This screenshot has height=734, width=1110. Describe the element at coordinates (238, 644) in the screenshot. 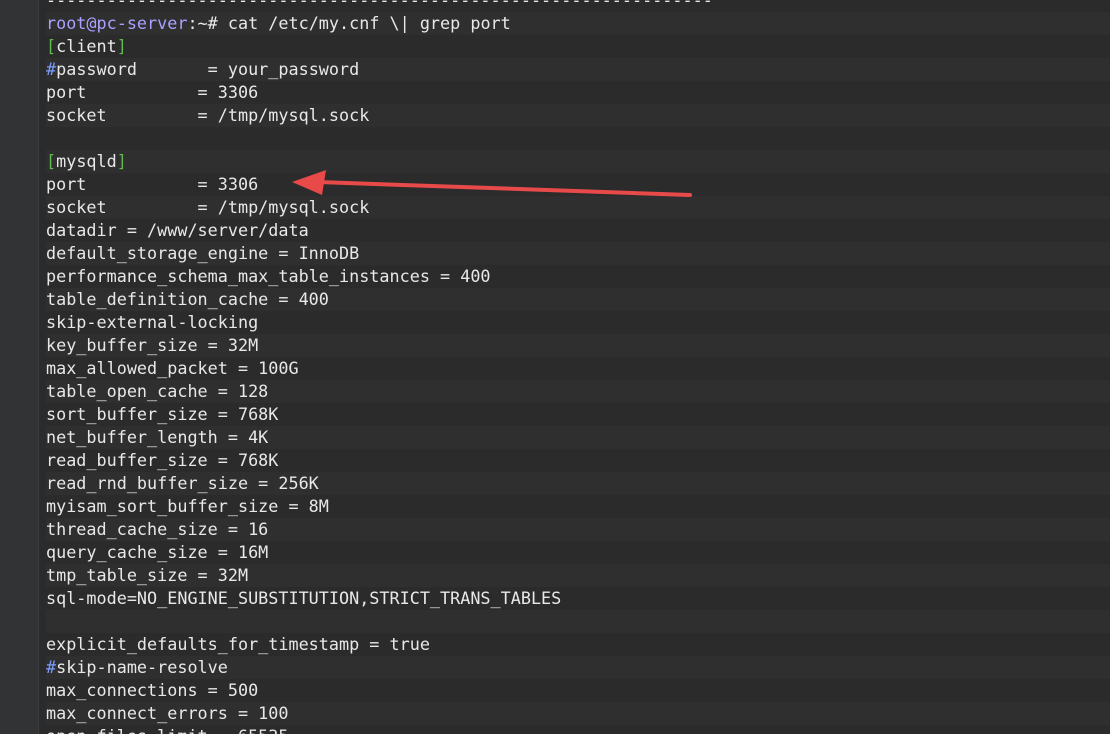

I see `config-text: explicit_defaults_for_timestamp = true` at that location.